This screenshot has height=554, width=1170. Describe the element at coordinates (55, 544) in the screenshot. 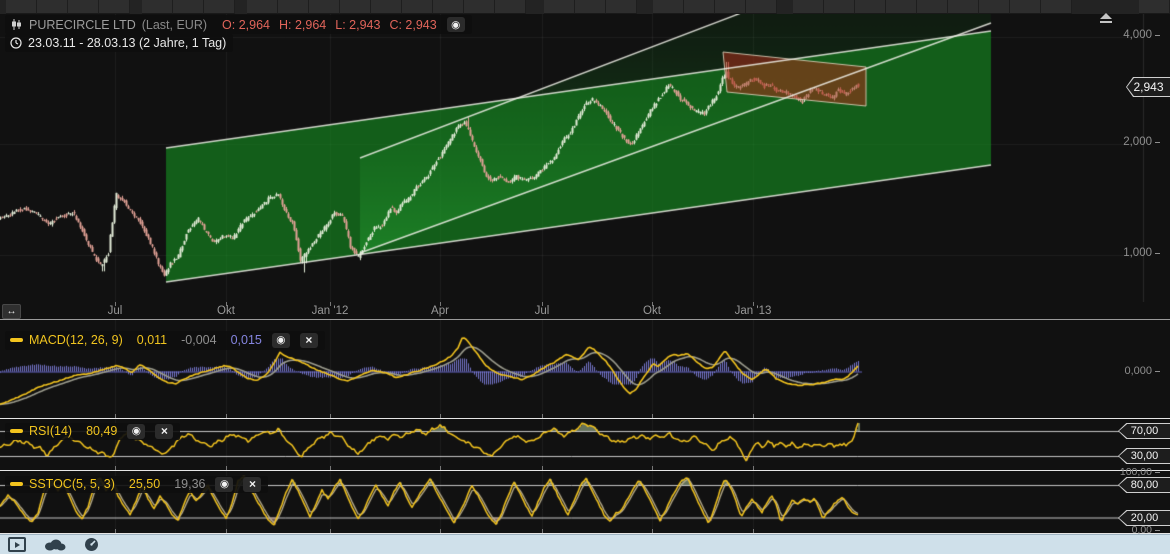

I see `cloud-icon` at that location.